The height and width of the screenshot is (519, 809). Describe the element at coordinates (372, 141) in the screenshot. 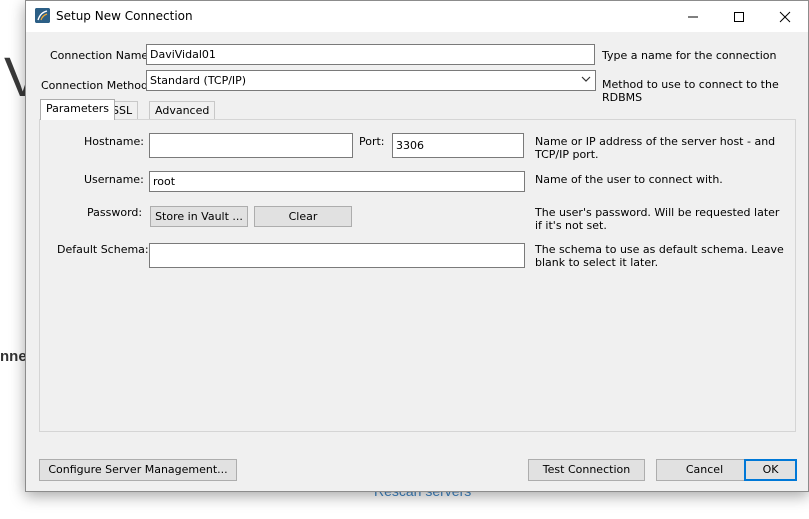

I see `port-label: Port:` at that location.